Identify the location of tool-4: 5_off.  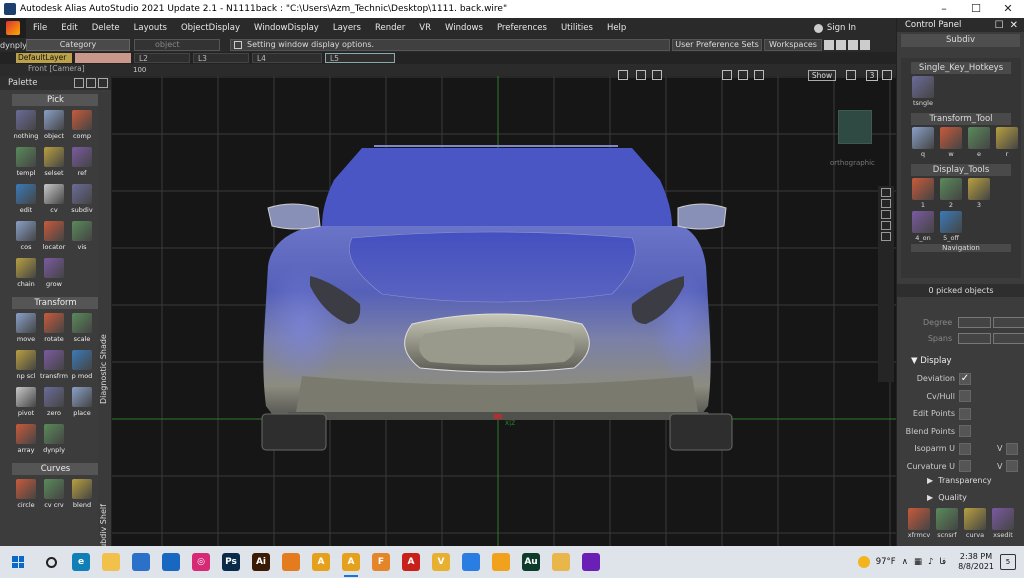
(951, 226).